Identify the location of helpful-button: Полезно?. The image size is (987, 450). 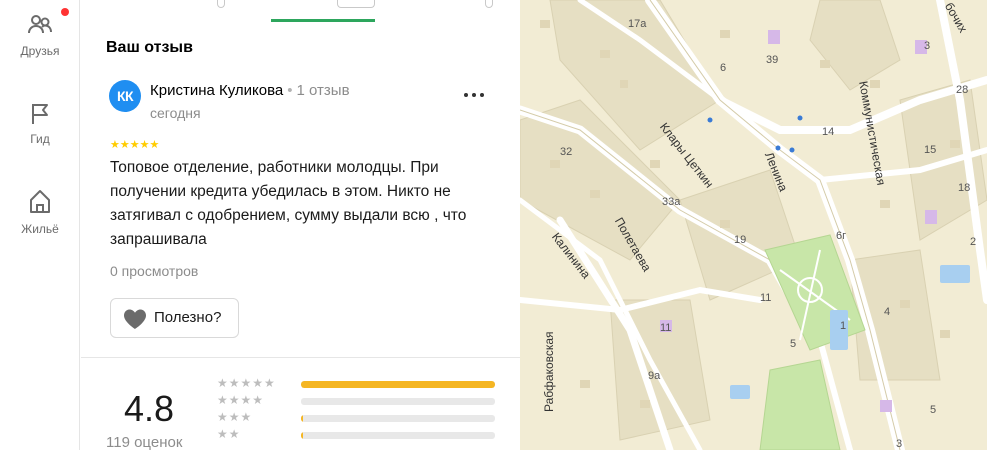
(174, 318).